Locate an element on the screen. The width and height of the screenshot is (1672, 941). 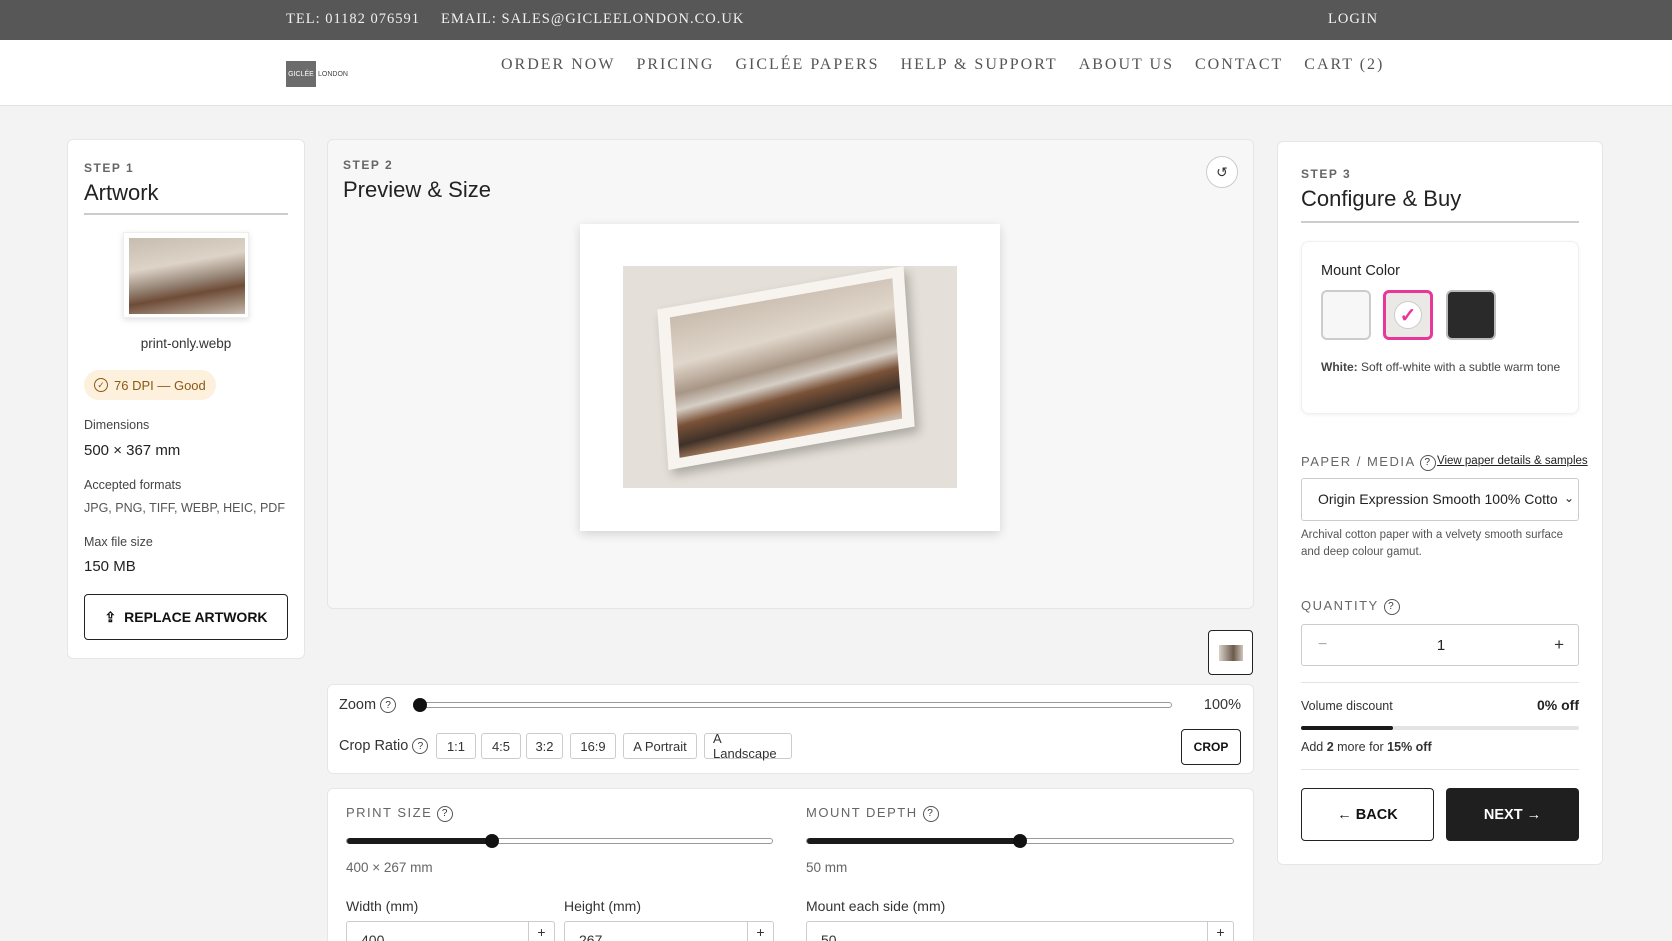
dimensions-label: Dimensions is located at coordinates (117, 425).